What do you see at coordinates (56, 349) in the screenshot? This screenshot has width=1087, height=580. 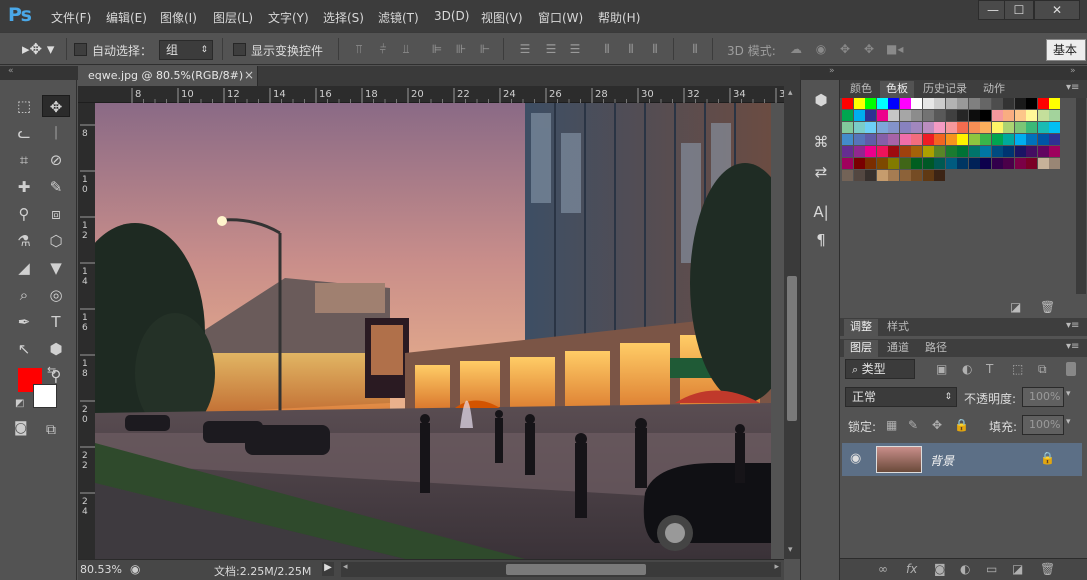 I see `shape-tool-icon: ⬢` at bounding box center [56, 349].